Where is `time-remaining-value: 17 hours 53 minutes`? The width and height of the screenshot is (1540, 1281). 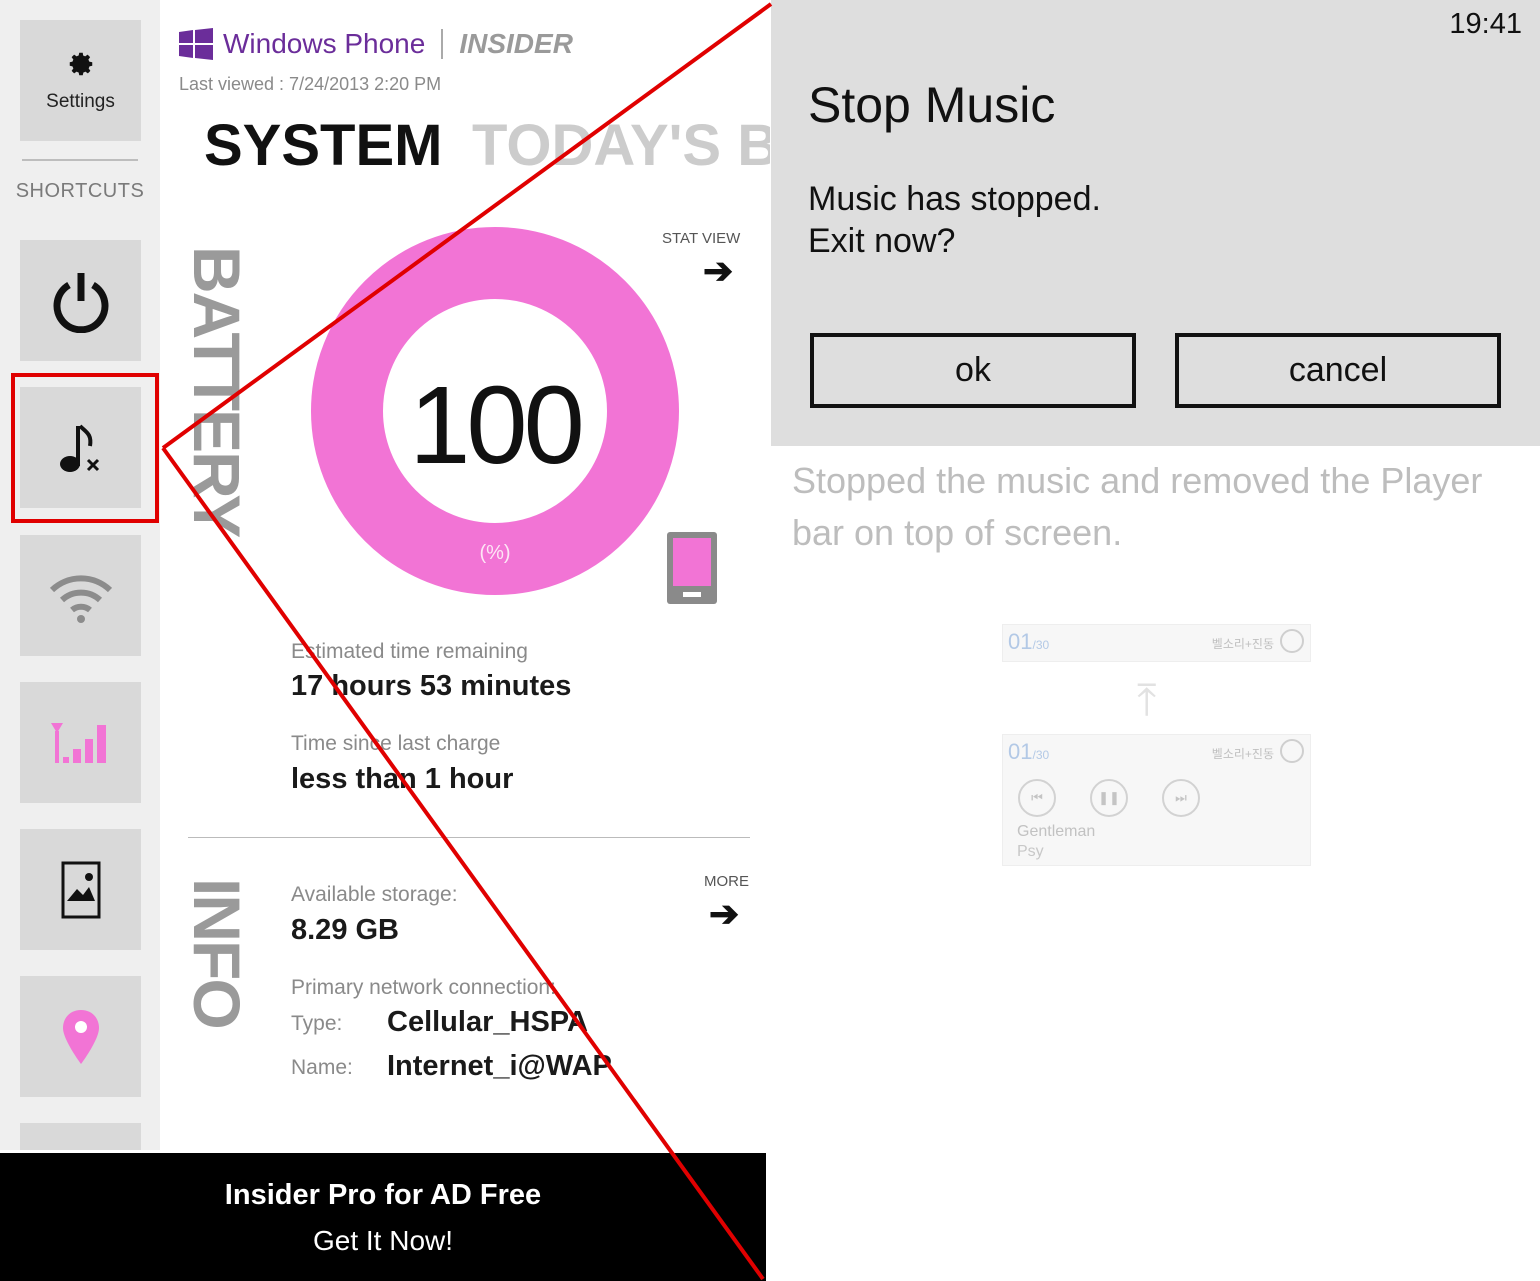 time-remaining-value: 17 hours 53 minutes is located at coordinates (431, 686).